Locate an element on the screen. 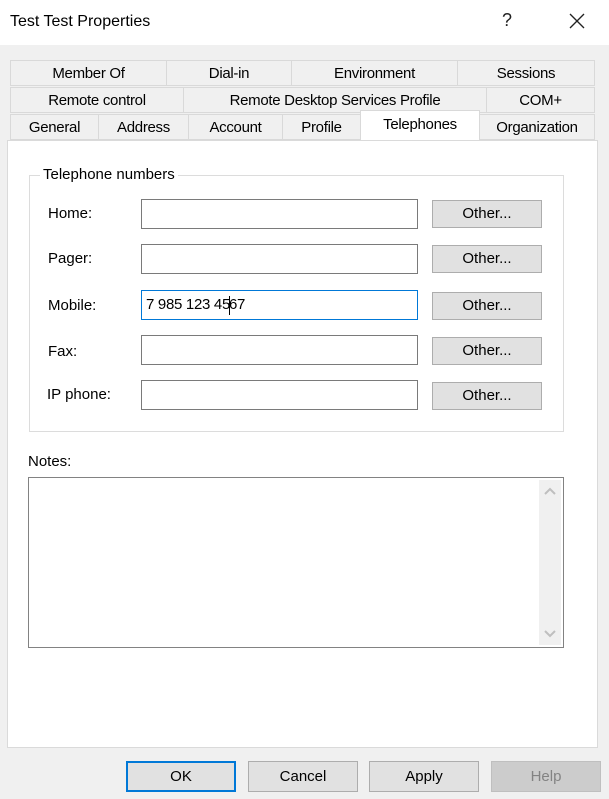 The height and width of the screenshot is (799, 609). help-button: Help is located at coordinates (546, 776).